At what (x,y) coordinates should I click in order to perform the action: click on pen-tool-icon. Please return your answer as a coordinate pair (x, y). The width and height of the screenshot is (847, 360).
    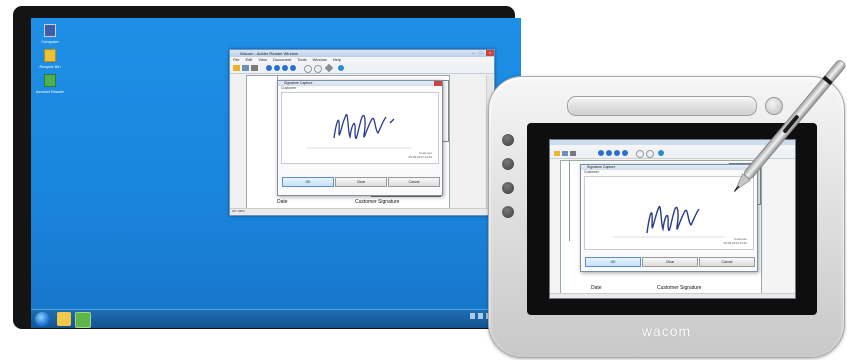
    Looking at the image, I should click on (329, 68).